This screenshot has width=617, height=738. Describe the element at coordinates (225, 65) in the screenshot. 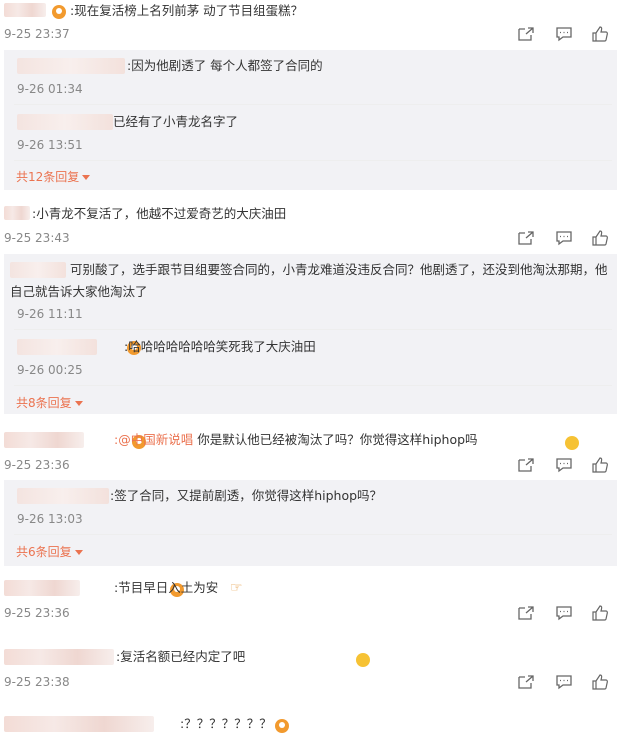

I see `reply-text: :因为他剧透了 每个人都签了合同的` at that location.